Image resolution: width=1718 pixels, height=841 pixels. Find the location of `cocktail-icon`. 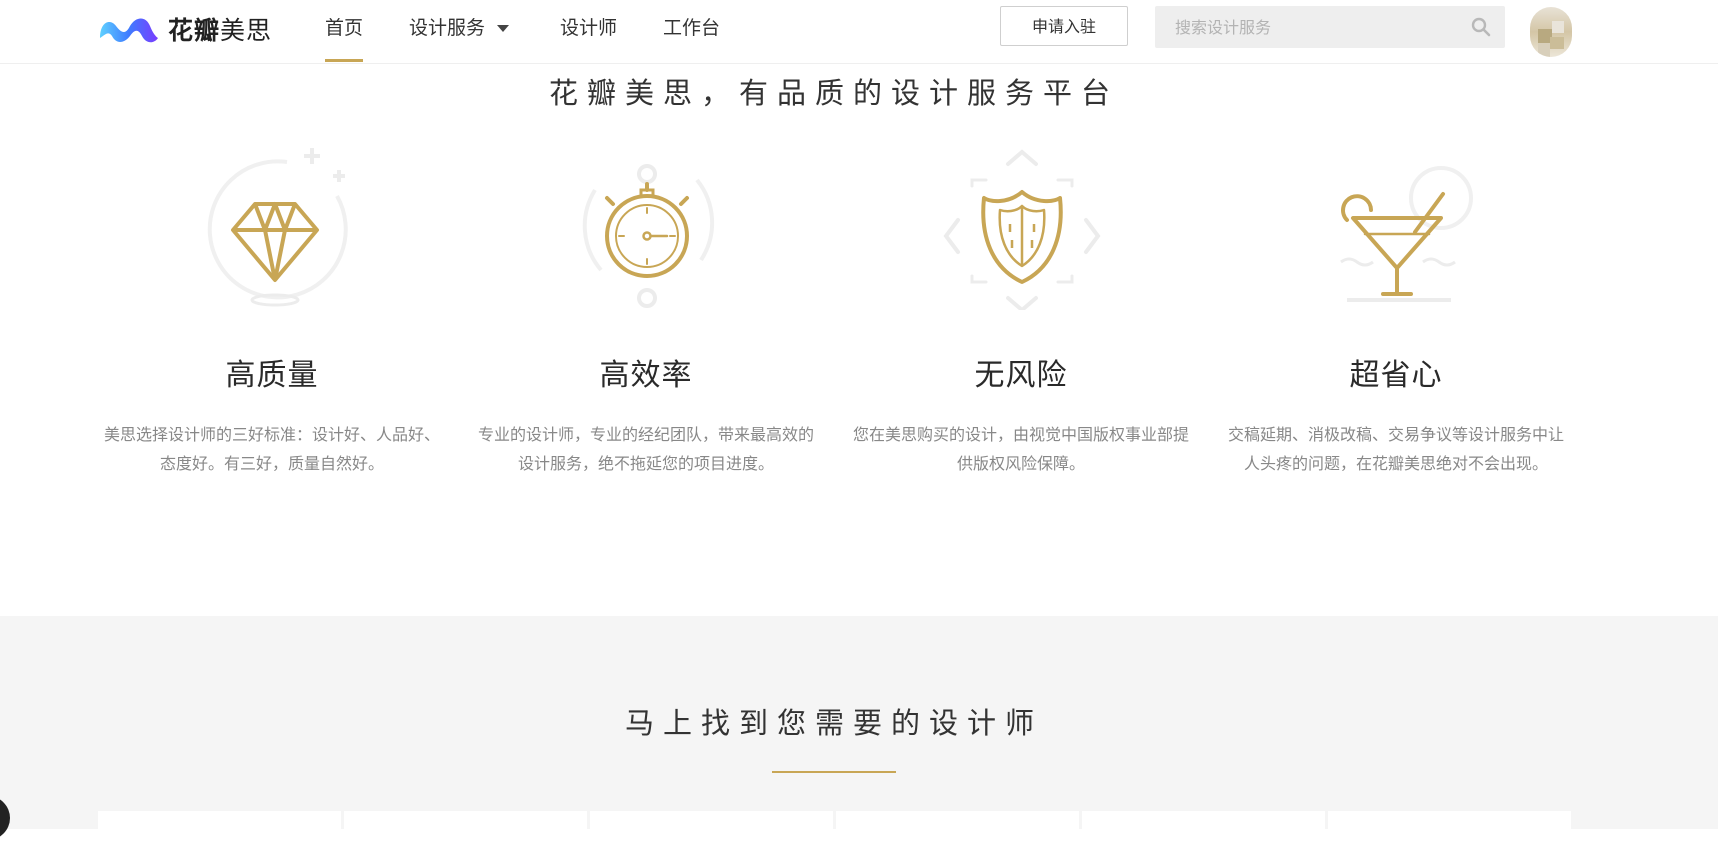

cocktail-icon is located at coordinates (1406, 234).